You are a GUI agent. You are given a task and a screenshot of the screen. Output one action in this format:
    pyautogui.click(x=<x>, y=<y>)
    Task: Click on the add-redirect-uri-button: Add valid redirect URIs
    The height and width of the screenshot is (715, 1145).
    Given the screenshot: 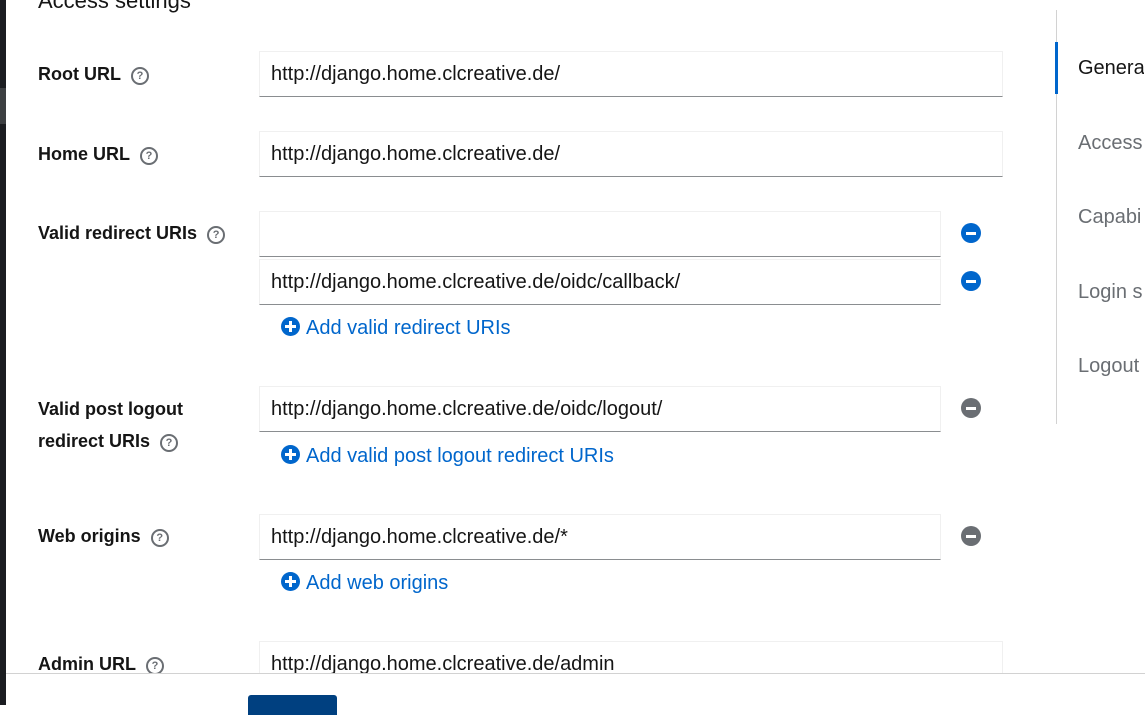 What is the action you would take?
    pyautogui.click(x=396, y=328)
    